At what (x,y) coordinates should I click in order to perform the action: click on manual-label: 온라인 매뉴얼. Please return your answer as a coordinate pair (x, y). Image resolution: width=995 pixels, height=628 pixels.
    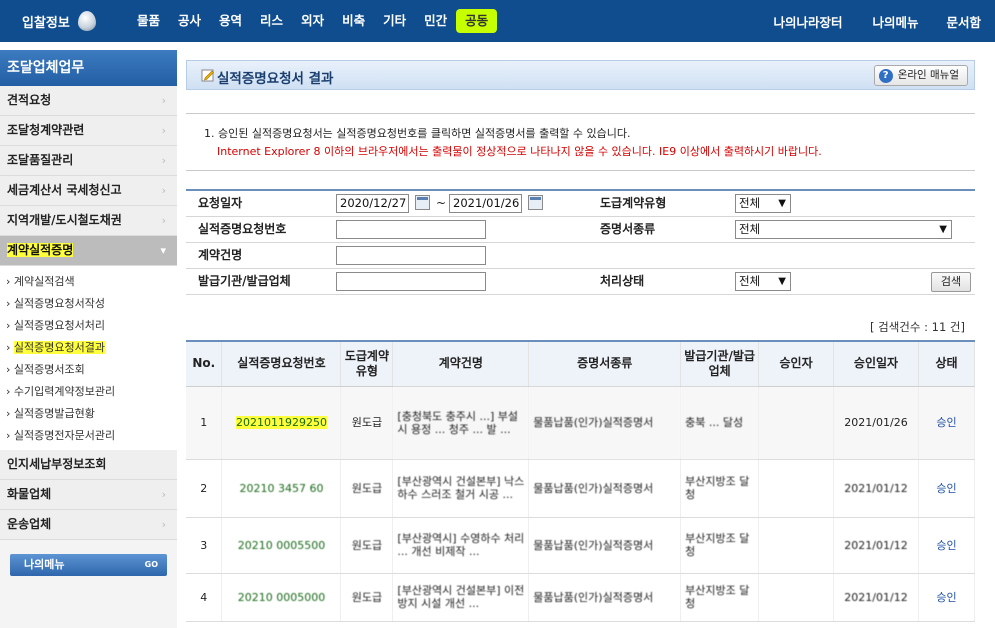
    Looking at the image, I should click on (928, 75).